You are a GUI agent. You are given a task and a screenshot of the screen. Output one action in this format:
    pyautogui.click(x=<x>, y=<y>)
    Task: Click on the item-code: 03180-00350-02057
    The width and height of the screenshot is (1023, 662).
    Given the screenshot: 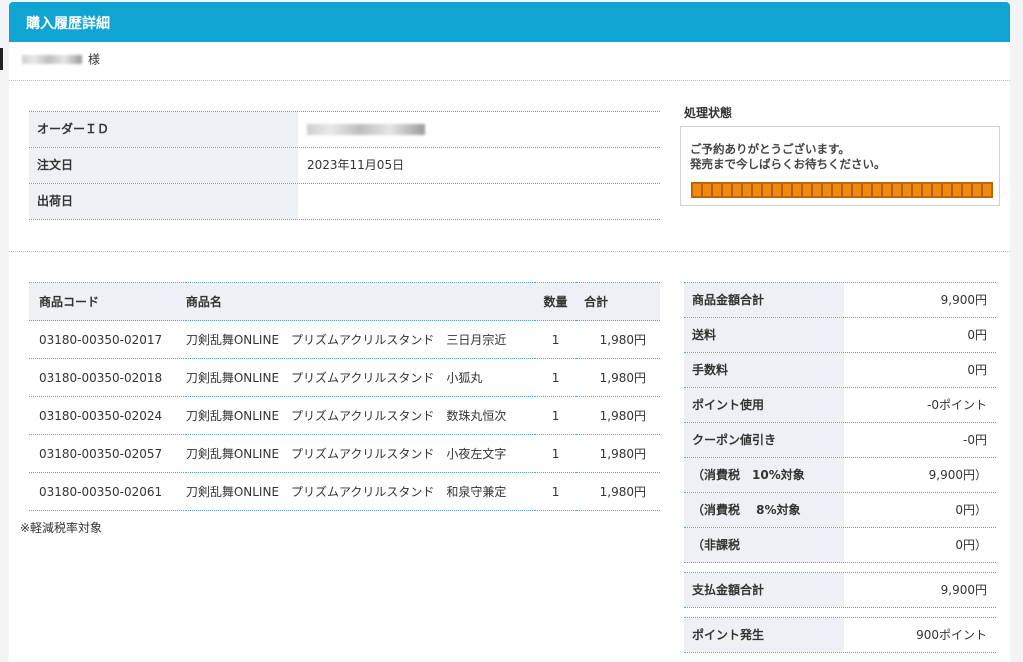 What is the action you would take?
    pyautogui.click(x=107, y=453)
    